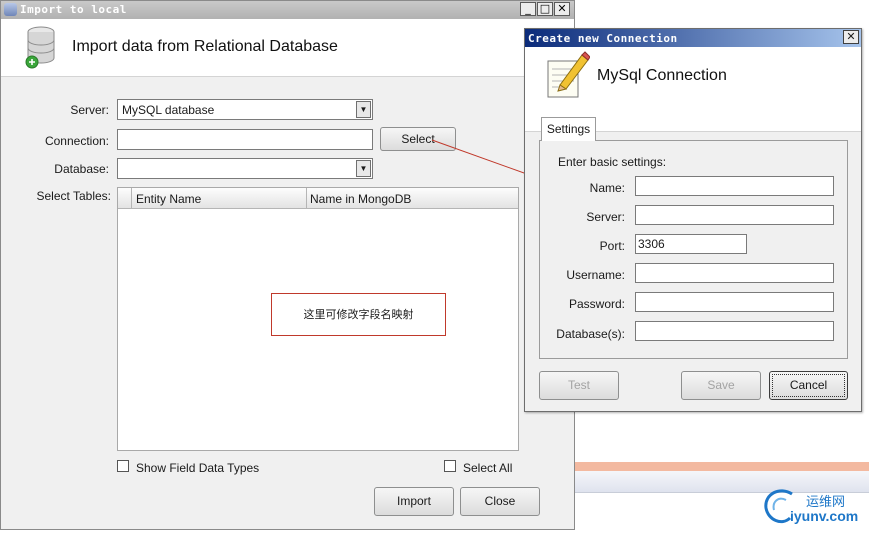  What do you see at coordinates (662, 75) in the screenshot?
I see `connection-heading: MySql Connection` at bounding box center [662, 75].